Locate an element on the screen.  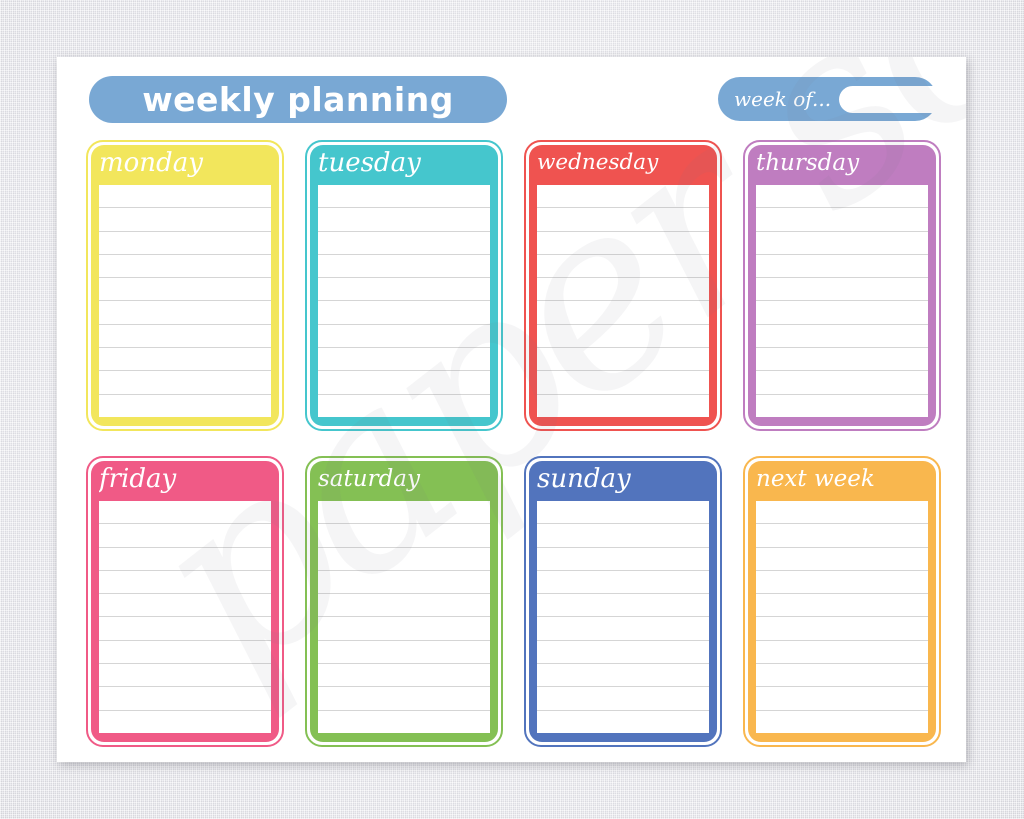
day-card-tuesday: tuesday is located at coordinates (404, 285).